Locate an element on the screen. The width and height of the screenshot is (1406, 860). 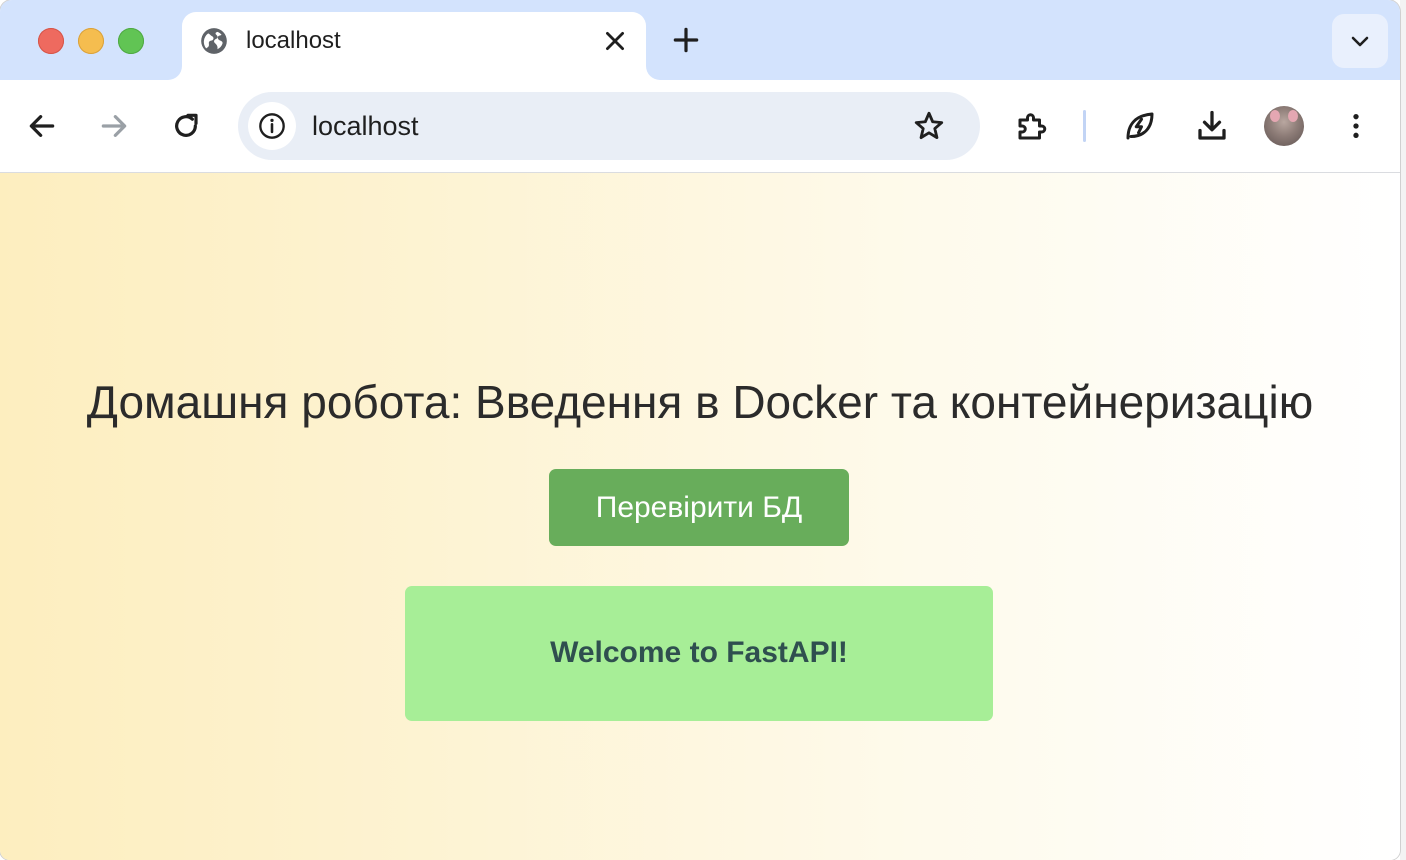
arrow-right-icon is located at coordinates (114, 126).